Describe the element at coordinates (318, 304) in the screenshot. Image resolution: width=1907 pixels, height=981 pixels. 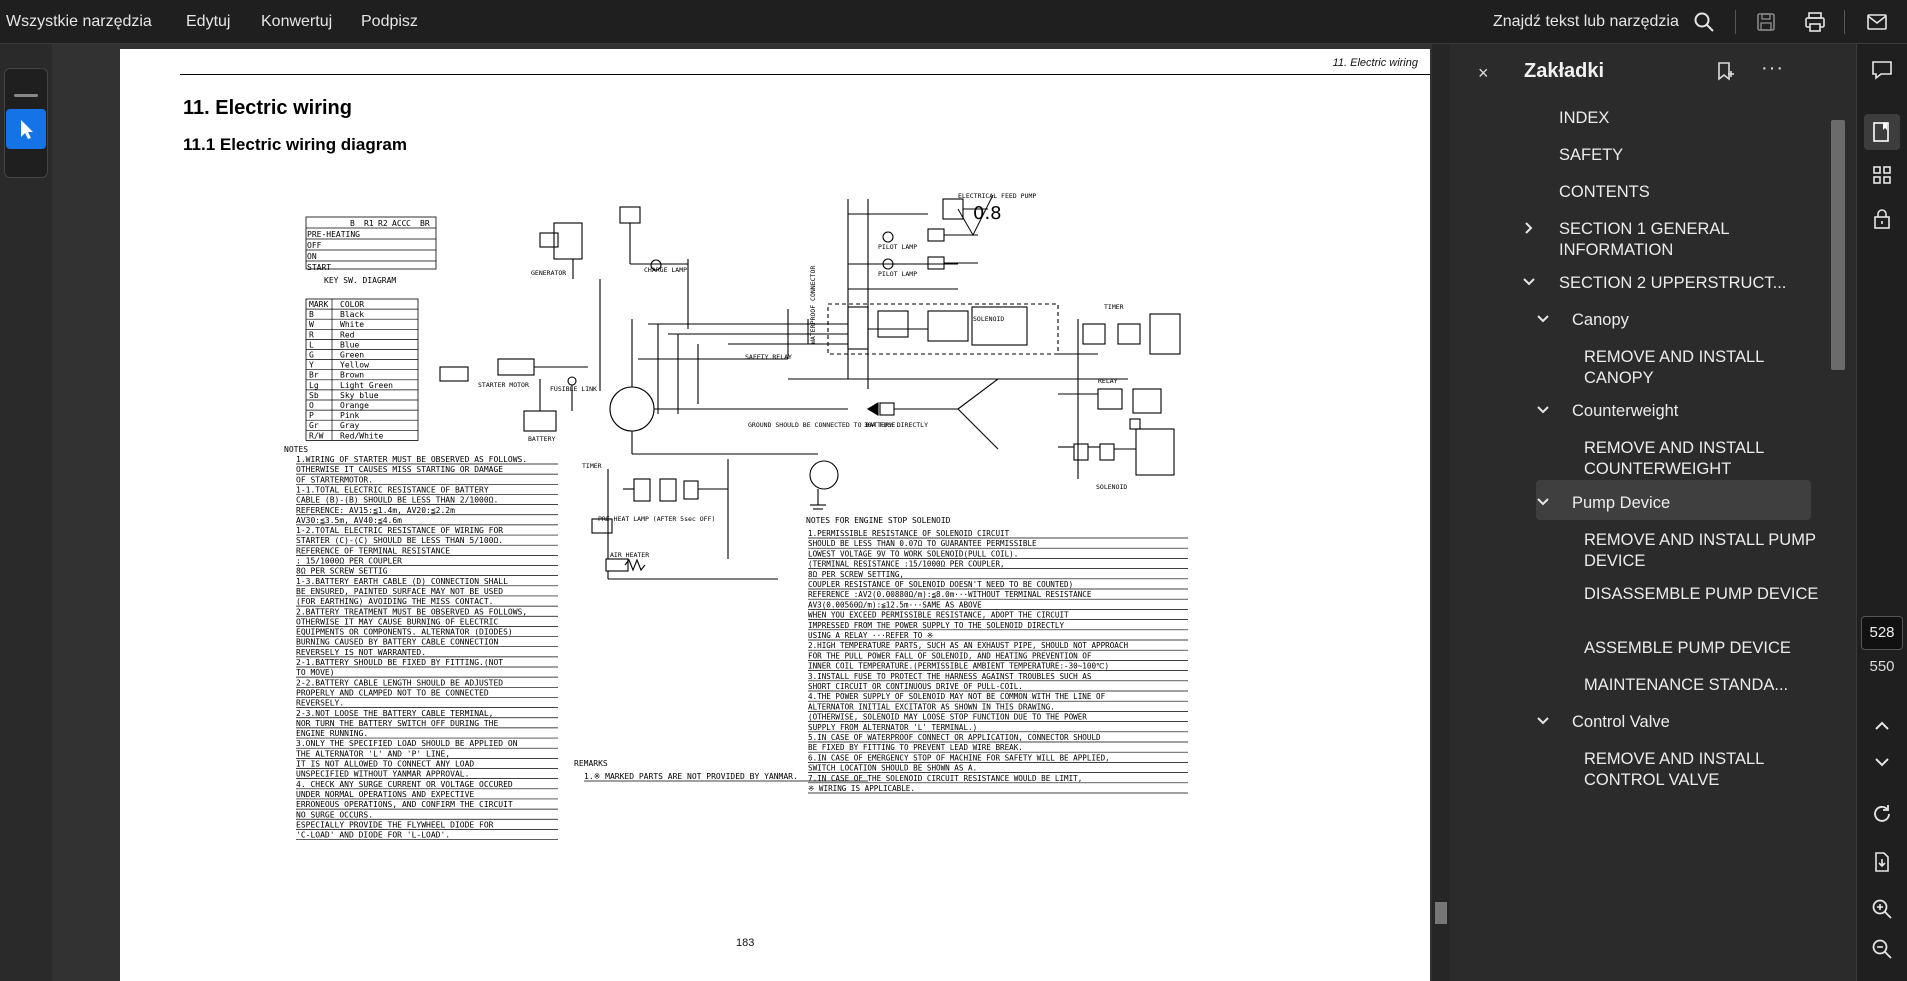
I see `color-table-header-mark: MARK` at that location.